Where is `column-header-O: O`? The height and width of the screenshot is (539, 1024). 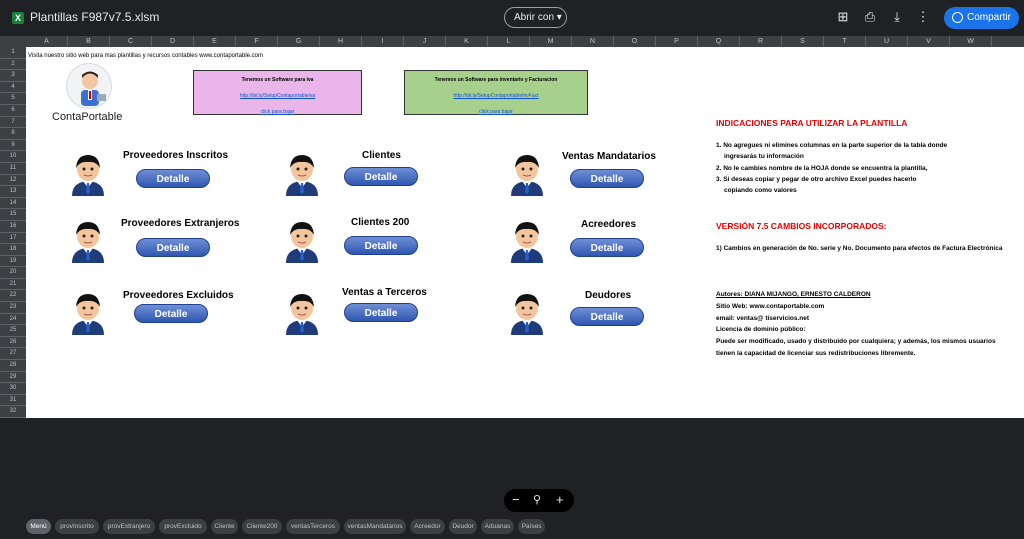
column-header-O: O is located at coordinates (635, 41).